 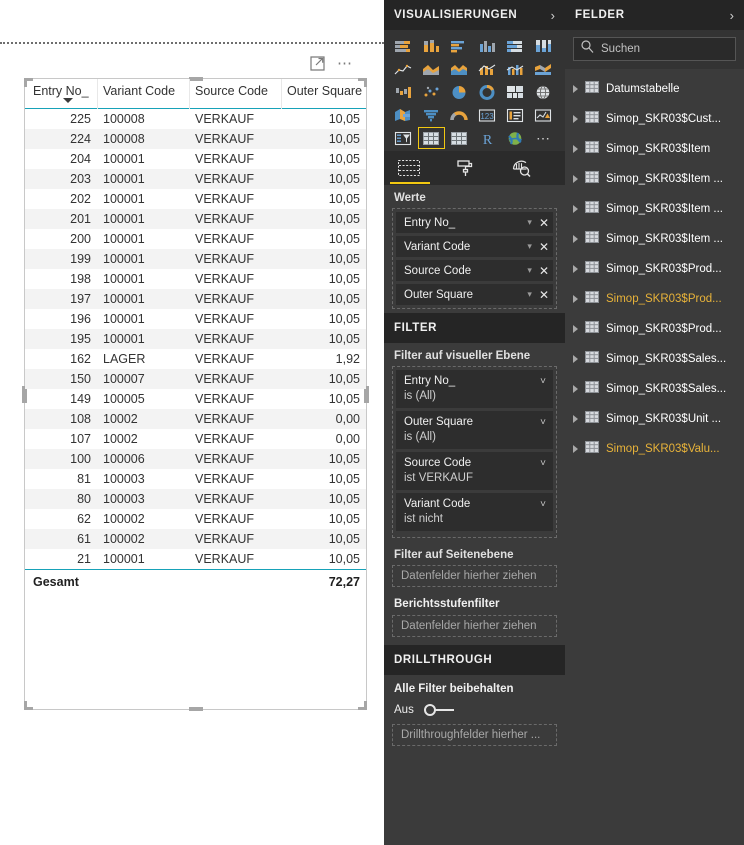 What do you see at coordinates (431, 138) in the screenshot?
I see `table-icon` at bounding box center [431, 138].